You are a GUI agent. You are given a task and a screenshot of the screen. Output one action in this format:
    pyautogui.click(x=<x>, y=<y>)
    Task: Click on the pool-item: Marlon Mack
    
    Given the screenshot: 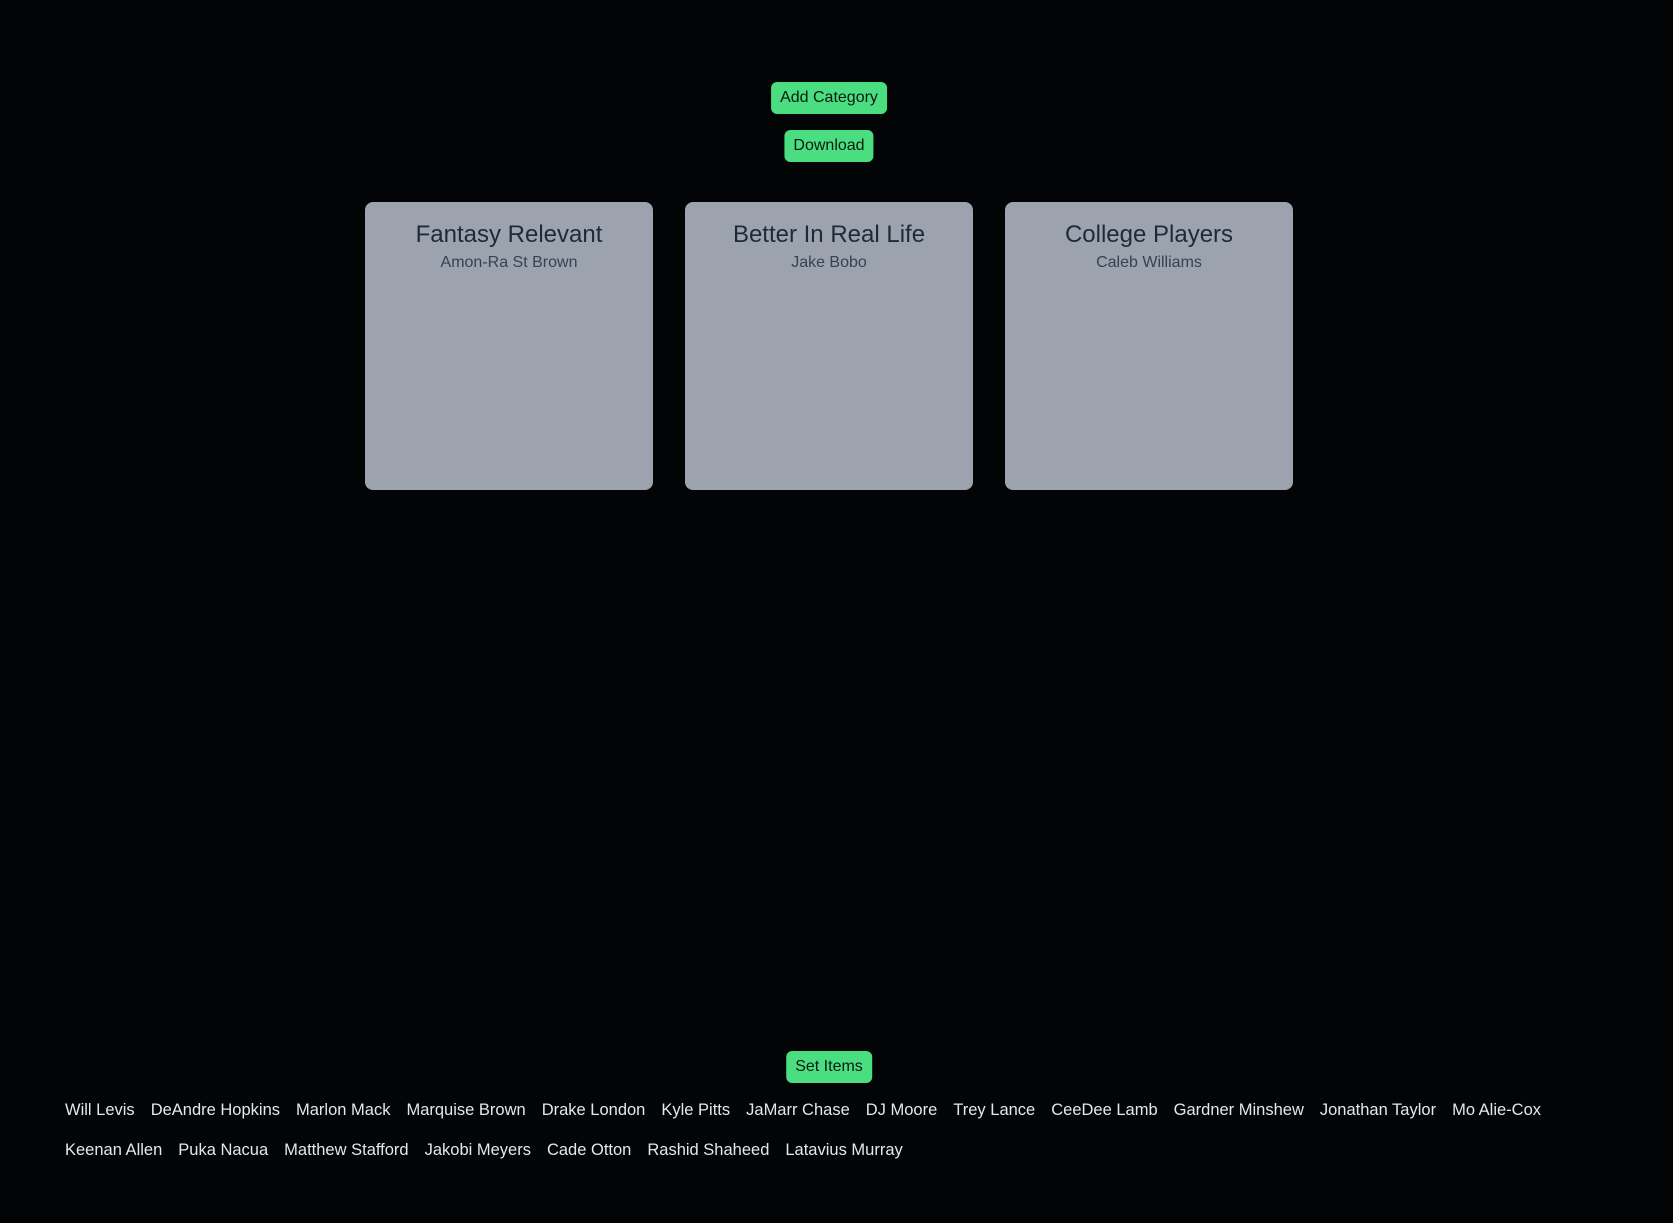 What is the action you would take?
    pyautogui.click(x=343, y=1110)
    